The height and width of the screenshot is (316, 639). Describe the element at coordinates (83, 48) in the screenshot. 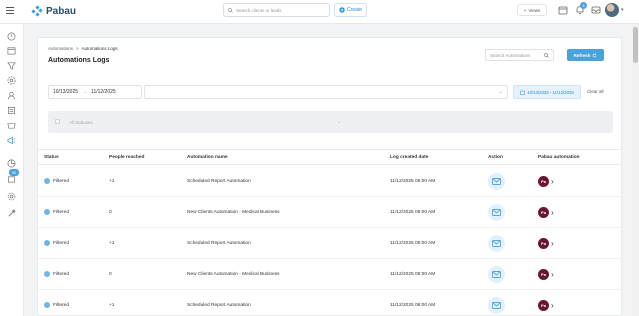

I see `breadcrumb: Automations > Automations Logs` at that location.